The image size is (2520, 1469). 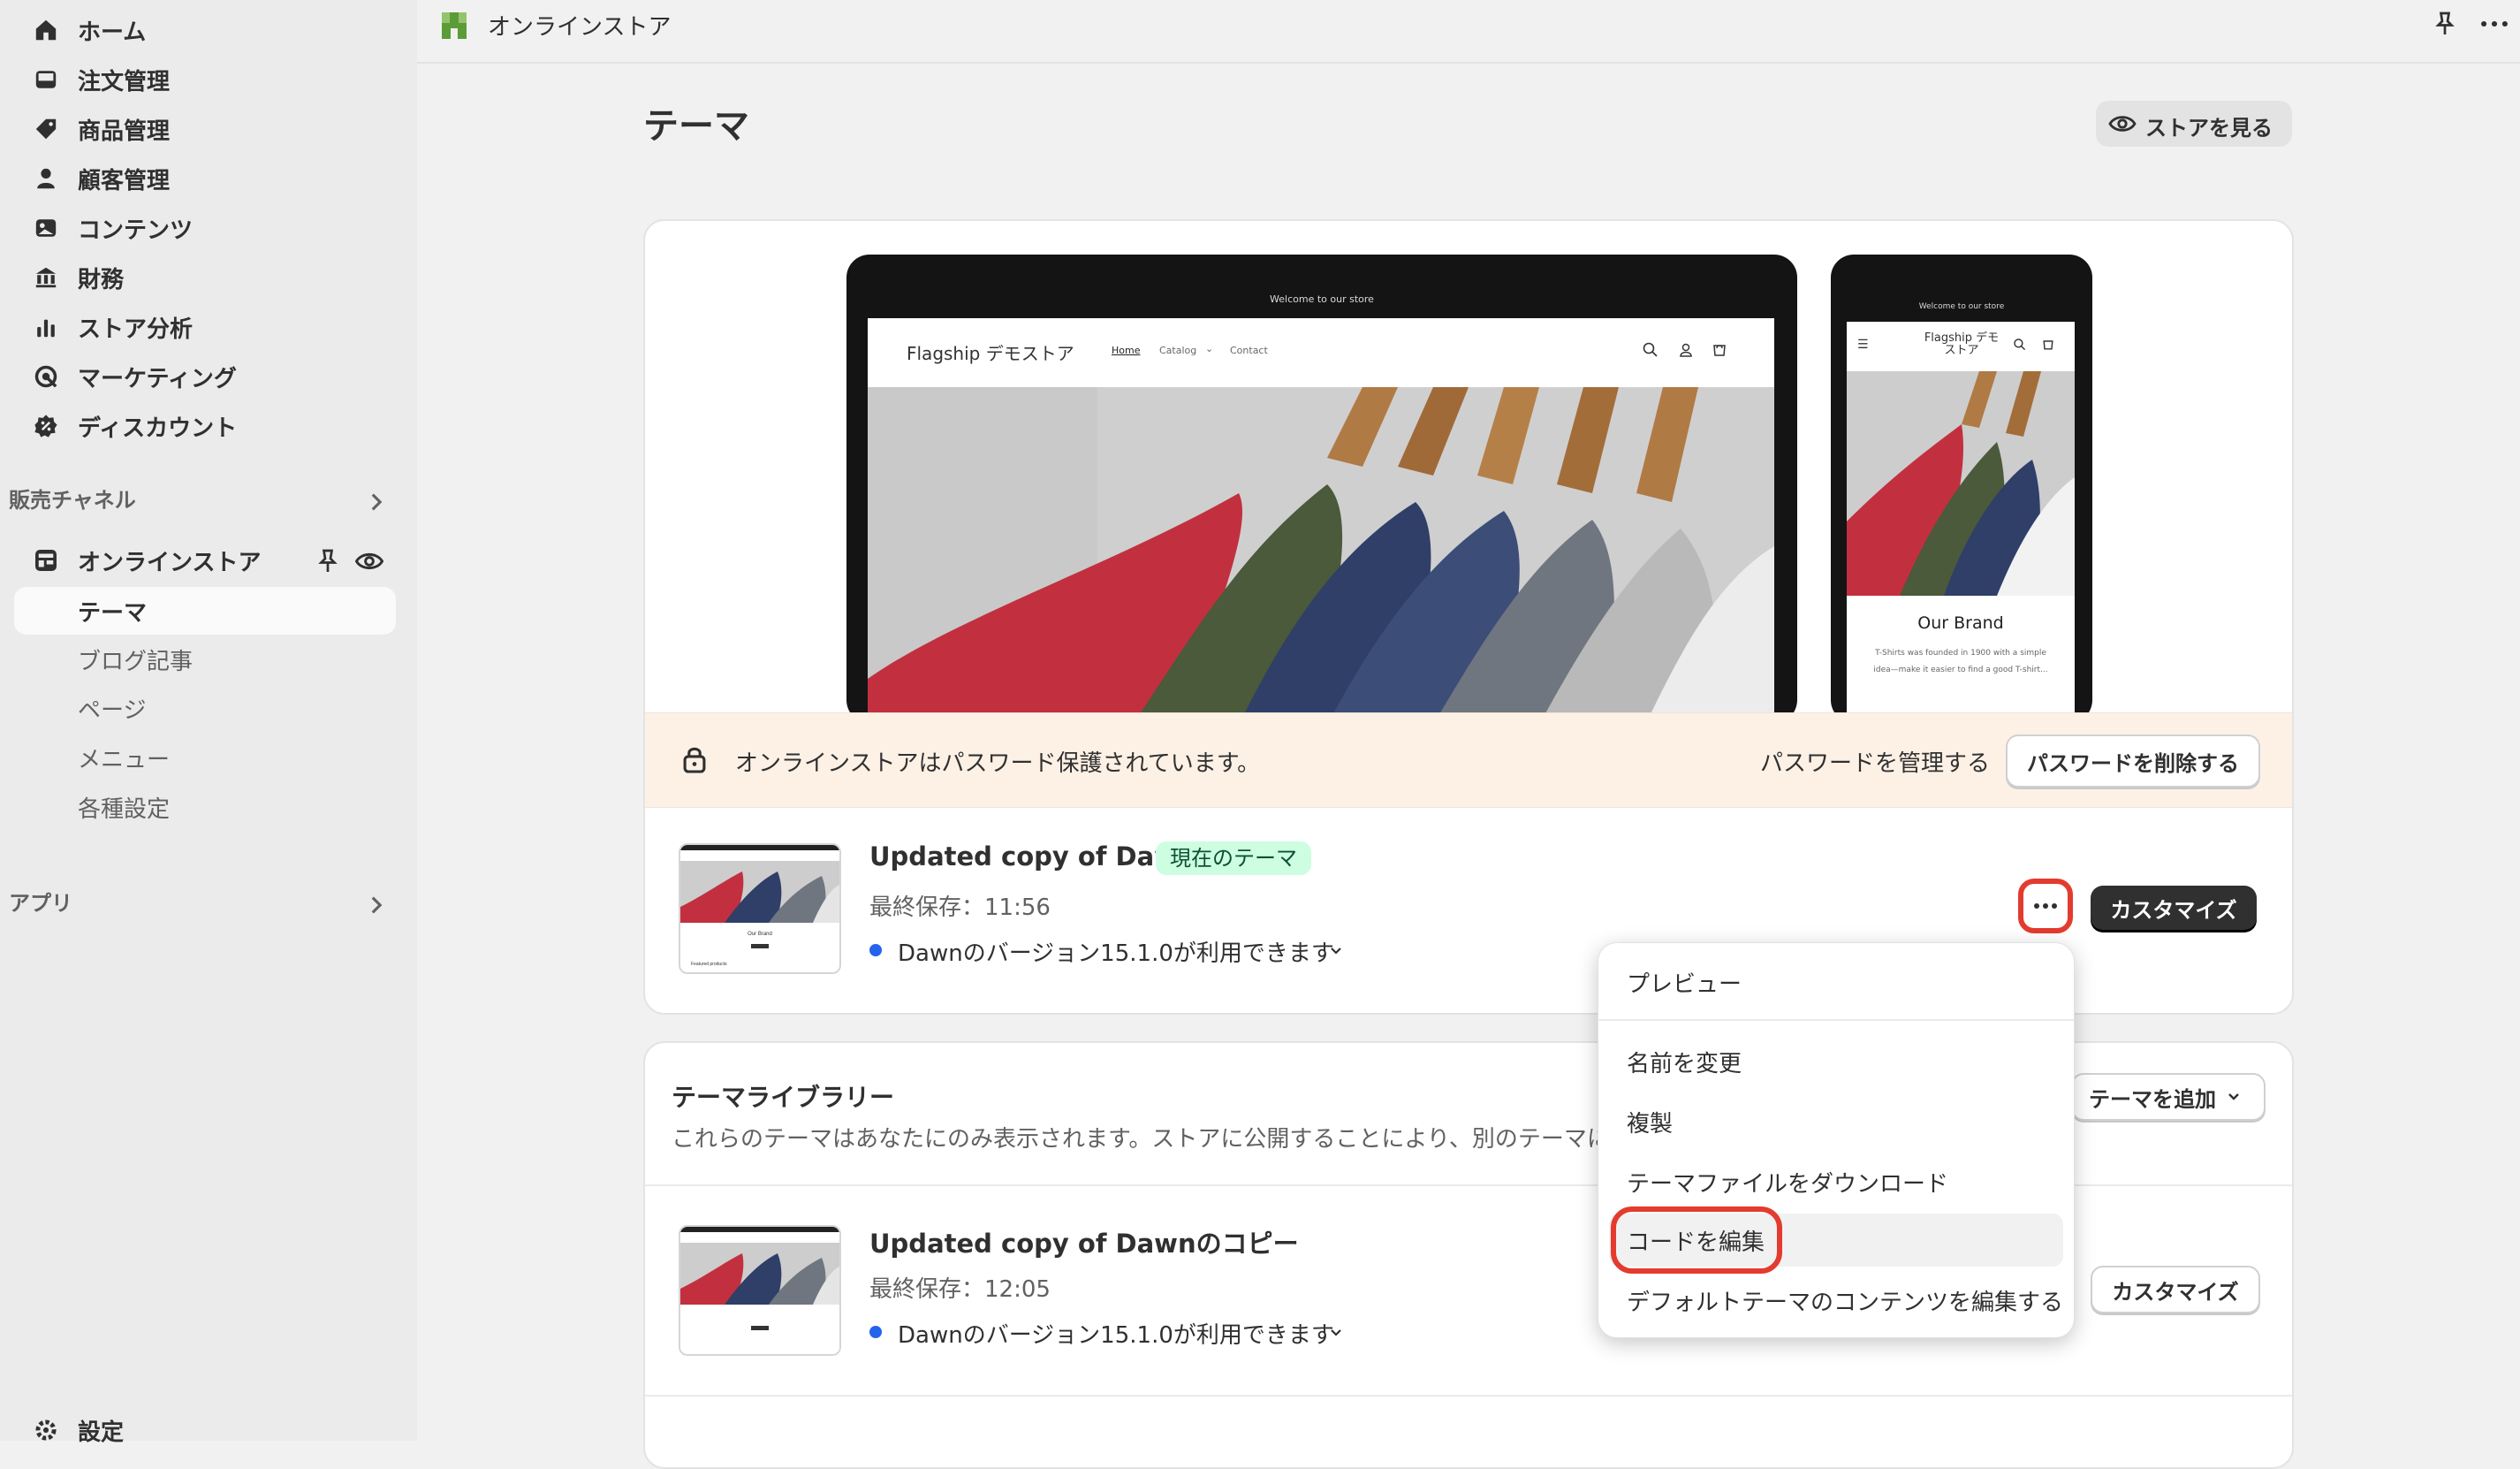 I want to click on manage-password-link: パスワードを管理する, so click(x=1875, y=761).